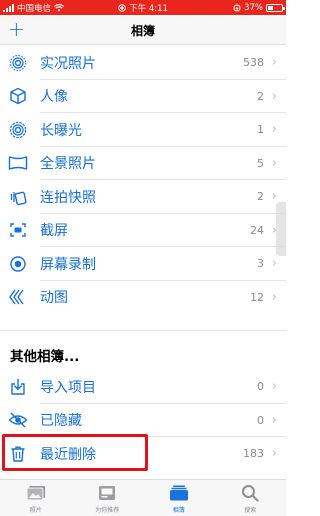 This screenshot has height=516, width=320. Describe the element at coordinates (18, 230) in the screenshot. I see `screenshot-icon` at that location.